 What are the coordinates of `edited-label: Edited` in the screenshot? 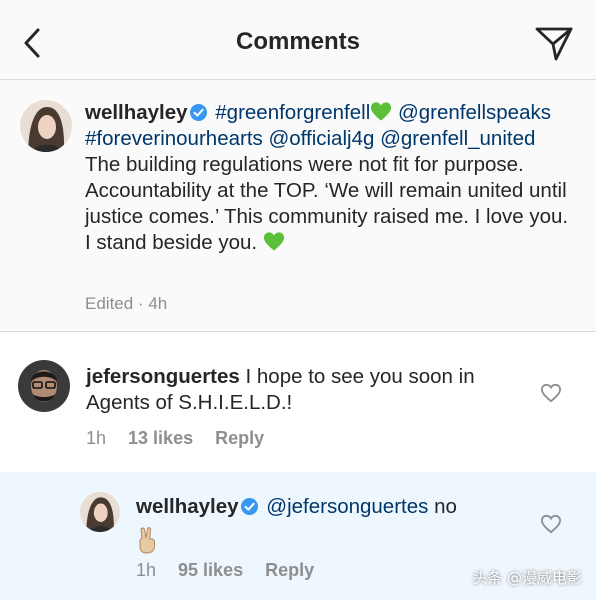 It's located at (109, 303).